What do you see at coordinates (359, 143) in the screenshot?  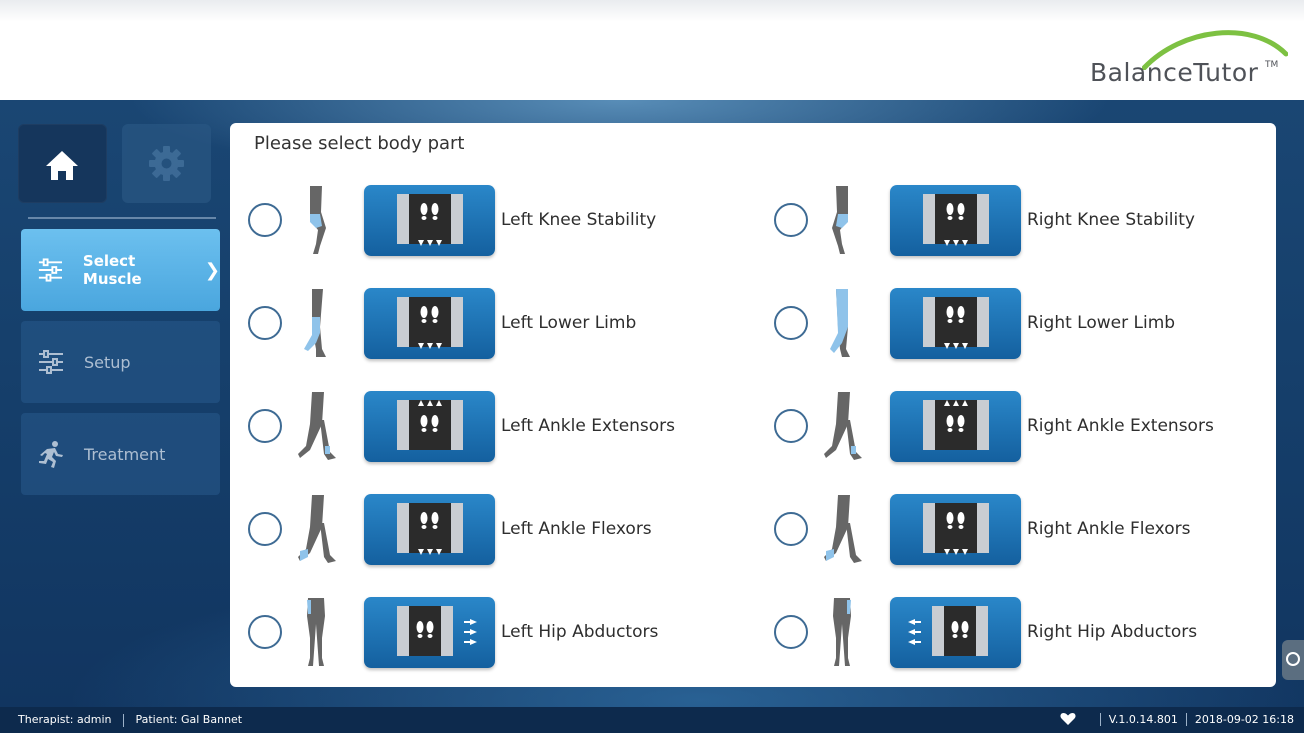 I see `page-title: Please select body part` at bounding box center [359, 143].